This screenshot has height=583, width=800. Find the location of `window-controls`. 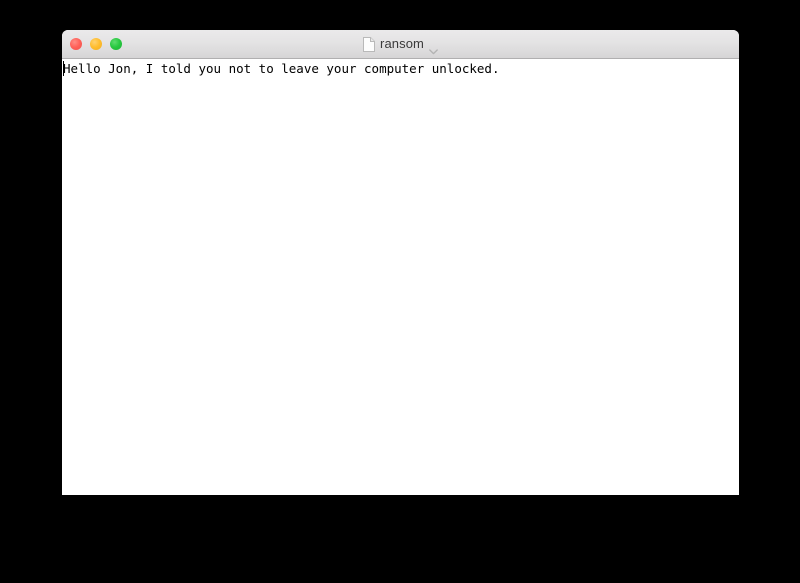

window-controls is located at coordinates (96, 44).